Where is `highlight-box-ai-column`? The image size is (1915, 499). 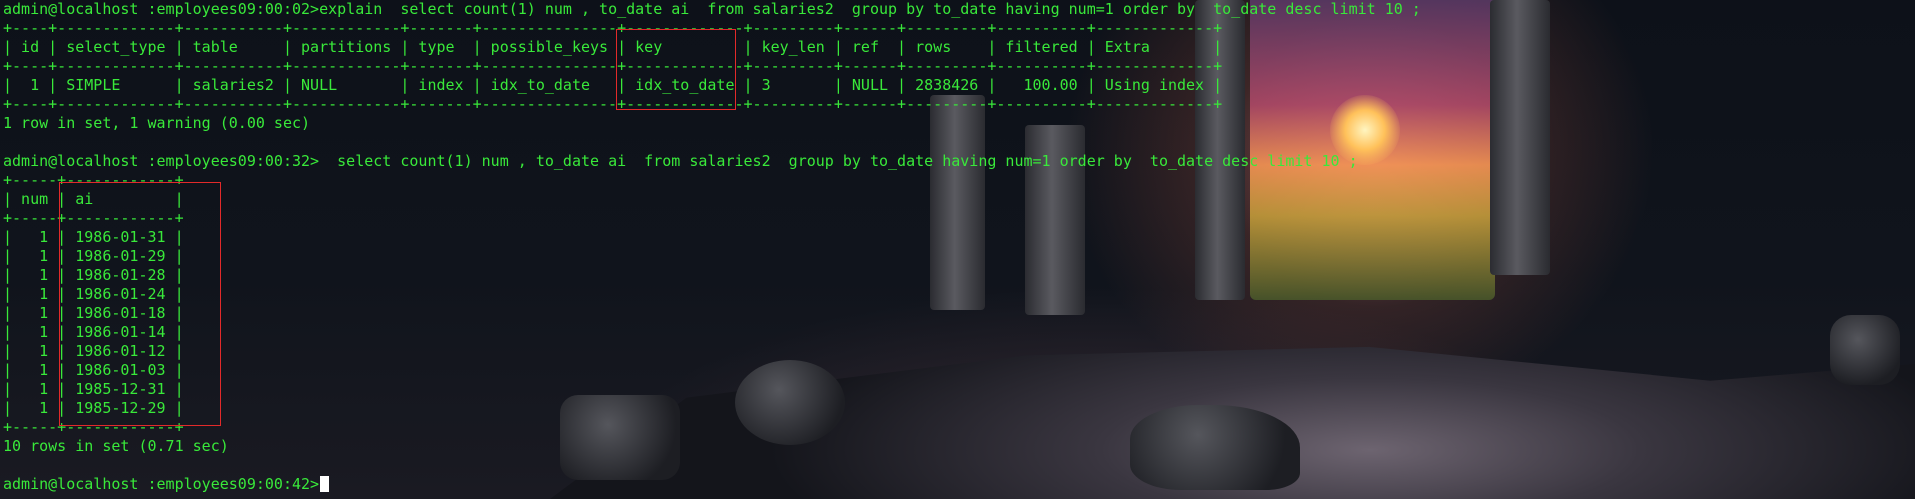
highlight-box-ai-column is located at coordinates (140, 304).